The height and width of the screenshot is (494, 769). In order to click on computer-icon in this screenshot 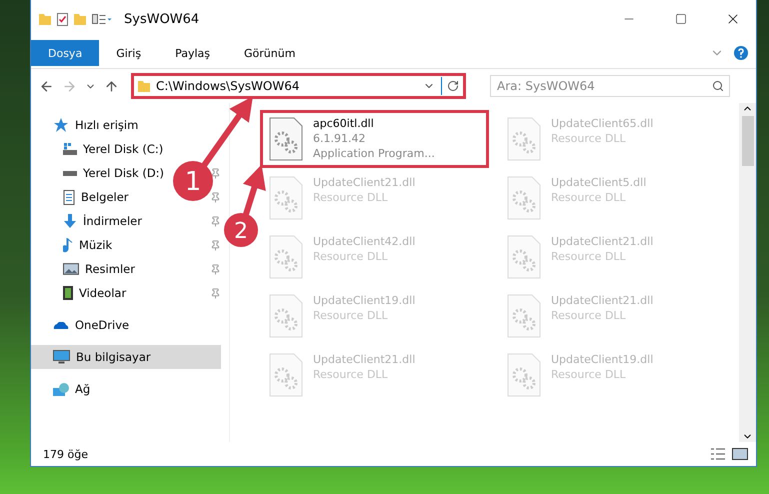, I will do `click(61, 357)`.